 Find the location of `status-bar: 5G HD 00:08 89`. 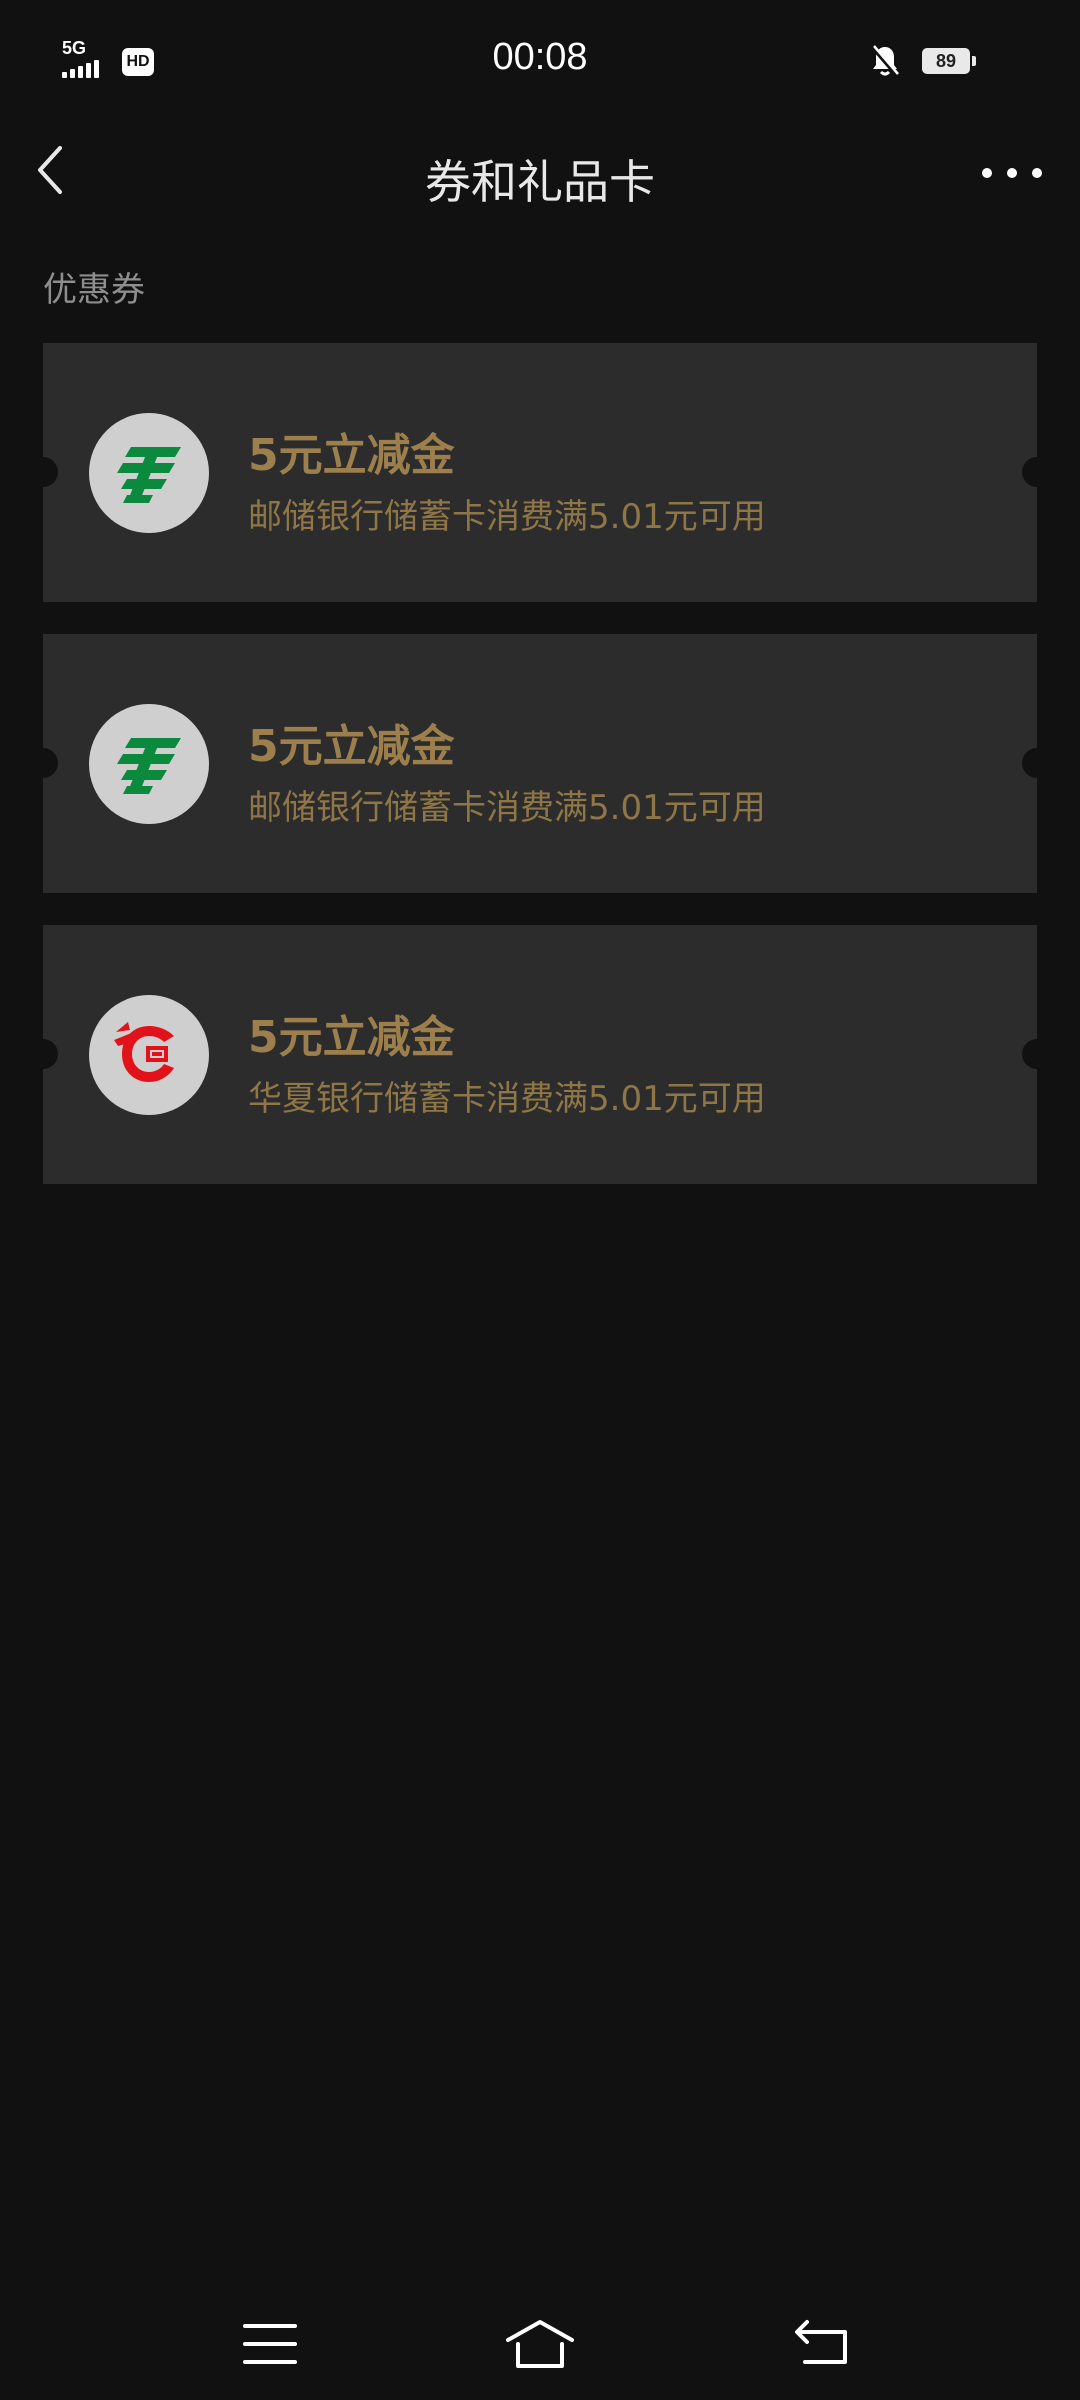

status-bar: 5G HD 00:08 89 is located at coordinates (540, 62).